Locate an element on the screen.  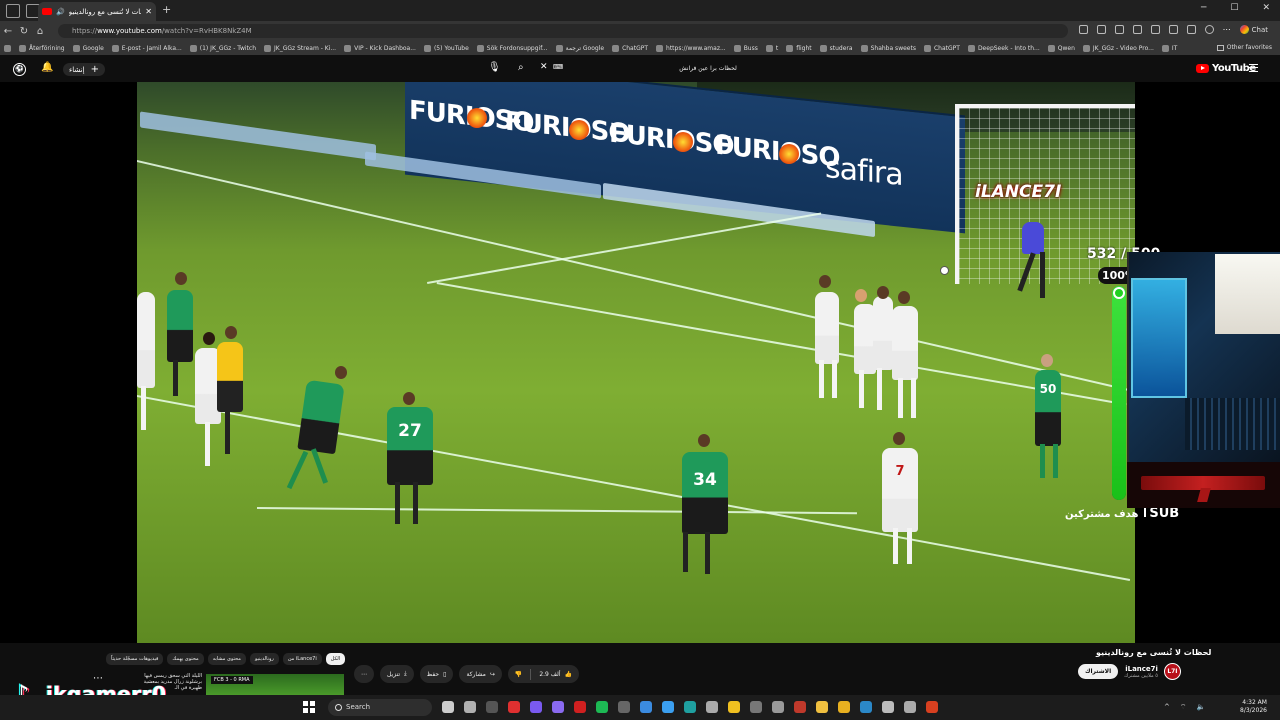
more-options-icon: ⋯ is located at coordinates (1227, 29).